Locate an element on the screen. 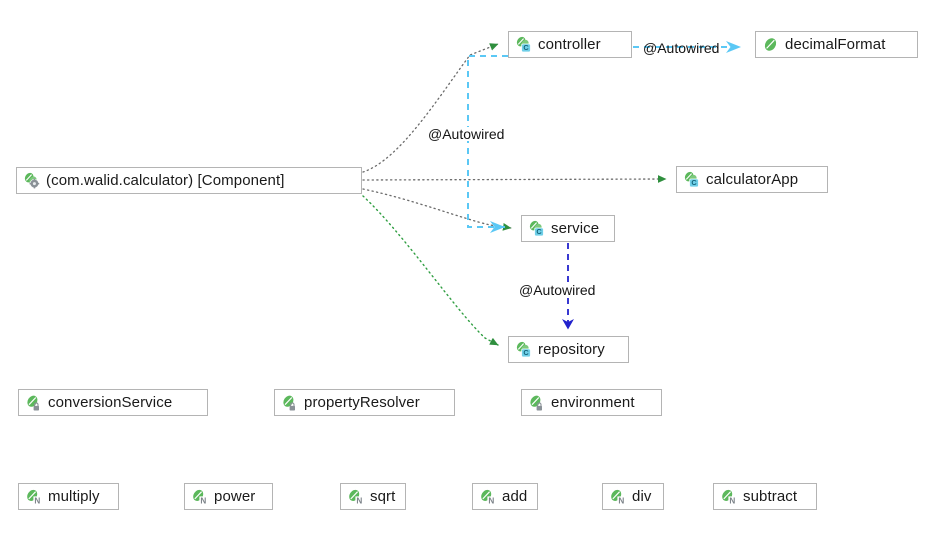  node-power: N power is located at coordinates (228, 496).